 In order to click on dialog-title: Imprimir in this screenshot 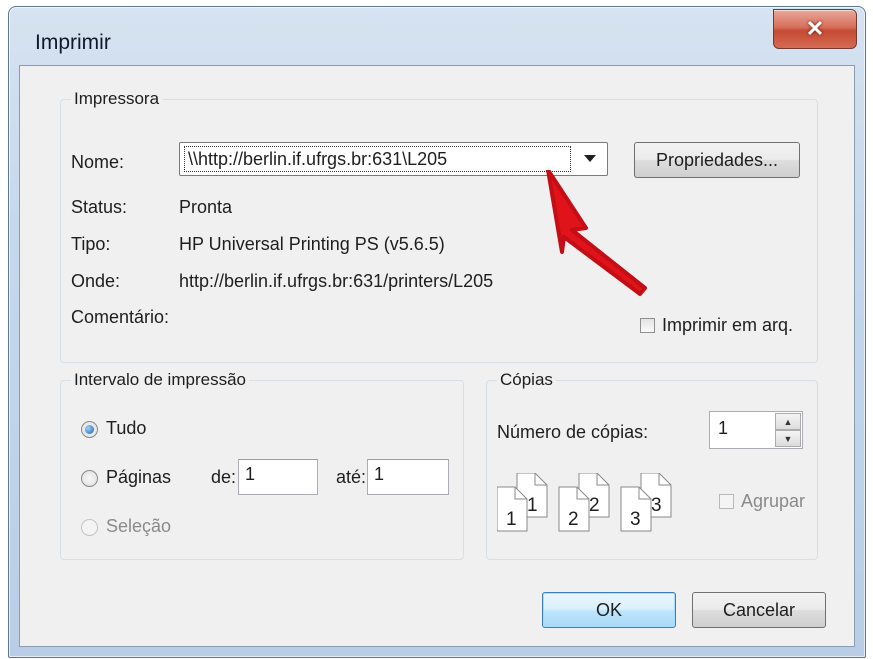, I will do `click(73, 42)`.